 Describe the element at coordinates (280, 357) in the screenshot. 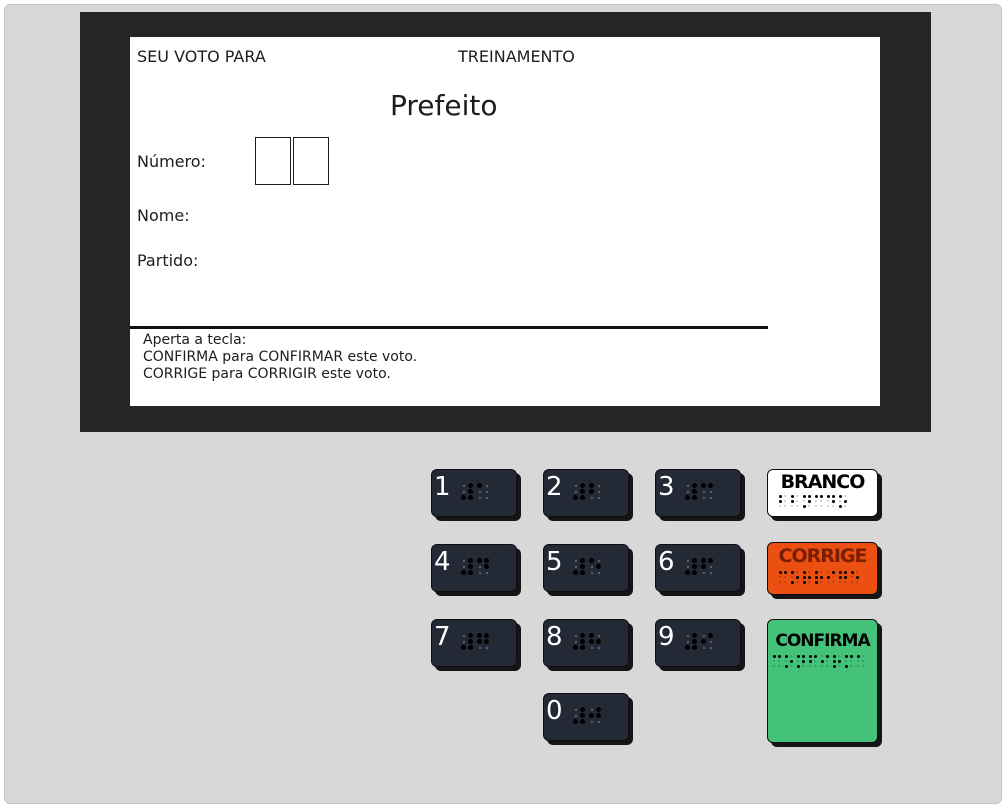

I see `instruction-line: CONFIRMA para CONFIRMAR este voto.` at that location.